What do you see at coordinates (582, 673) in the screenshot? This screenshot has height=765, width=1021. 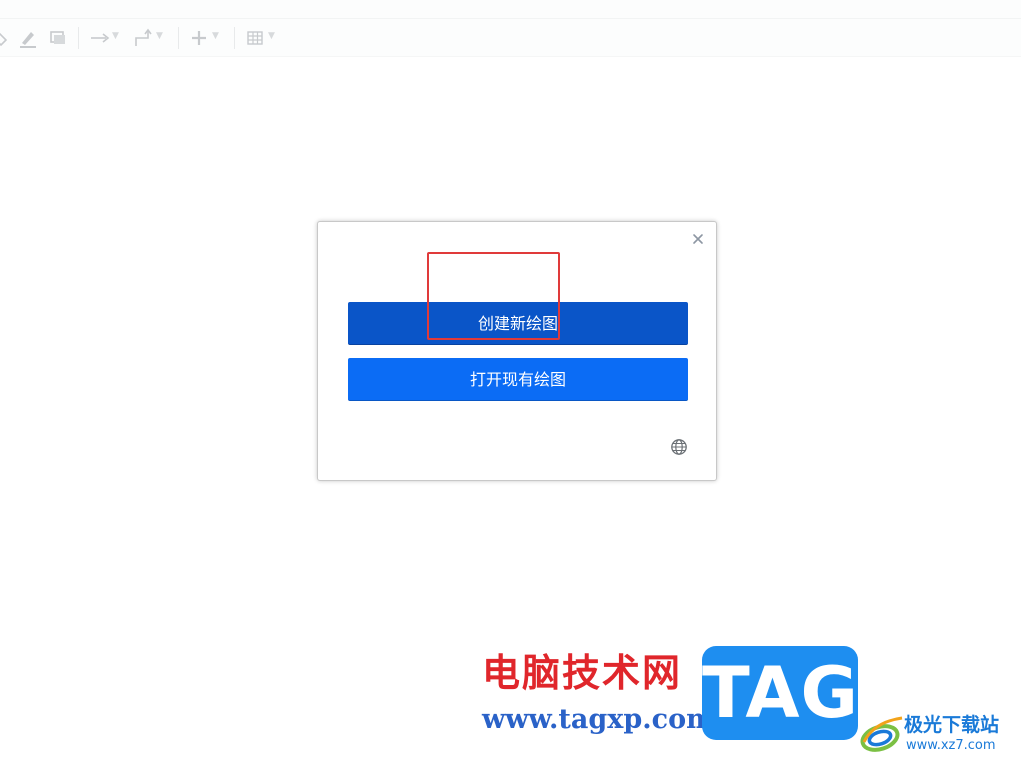 I see `watermark-site-name: 电脑技术网` at bounding box center [582, 673].